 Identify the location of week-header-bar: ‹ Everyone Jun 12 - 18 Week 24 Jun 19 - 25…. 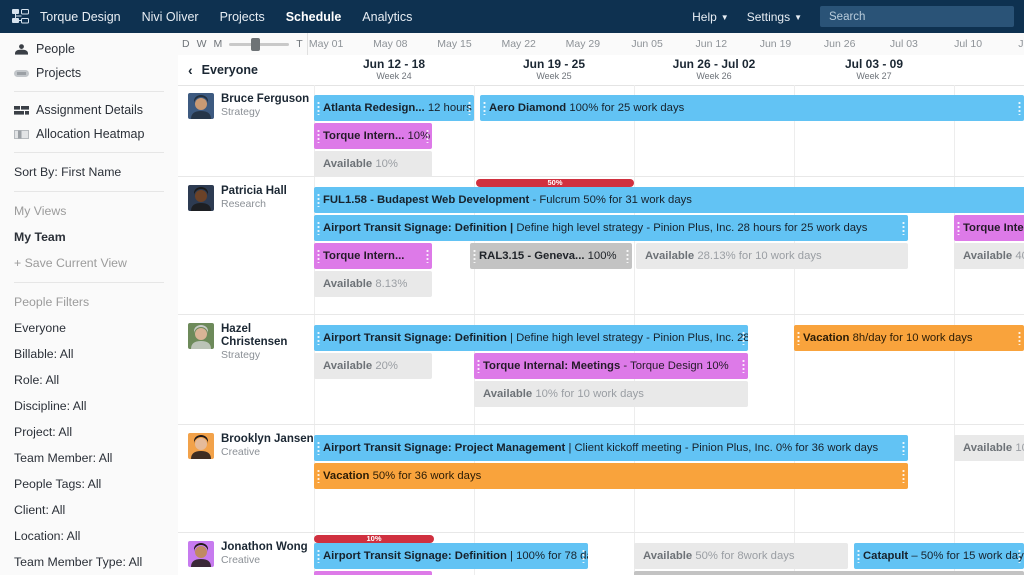
(601, 70).